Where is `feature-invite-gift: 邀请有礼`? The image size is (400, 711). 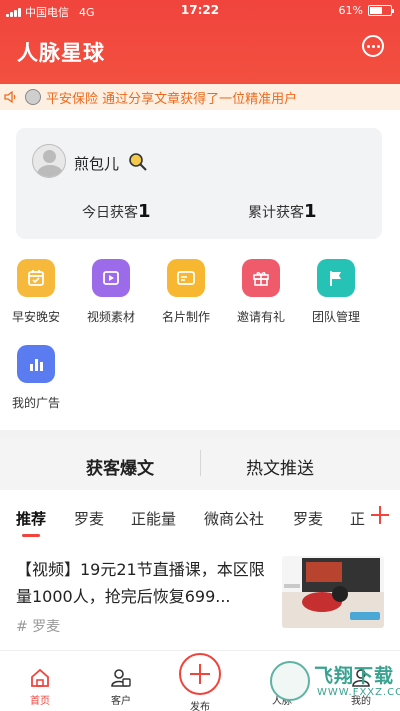 feature-invite-gift: 邀请有礼 is located at coordinates (261, 292).